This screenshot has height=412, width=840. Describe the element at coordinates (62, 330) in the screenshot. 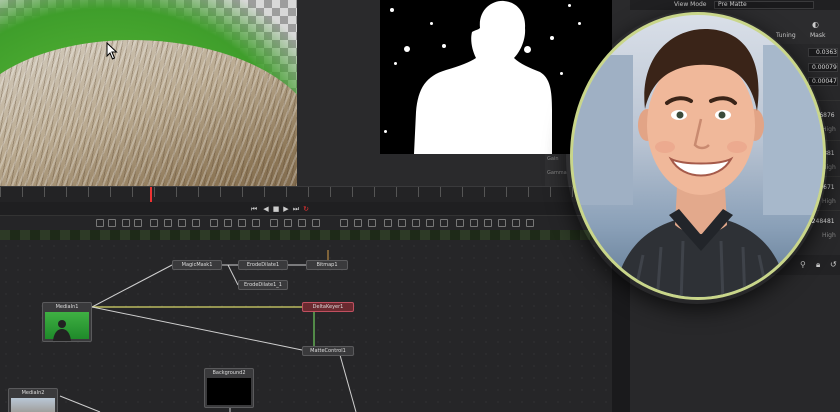

I see `presenter-thumbnail-icon` at that location.